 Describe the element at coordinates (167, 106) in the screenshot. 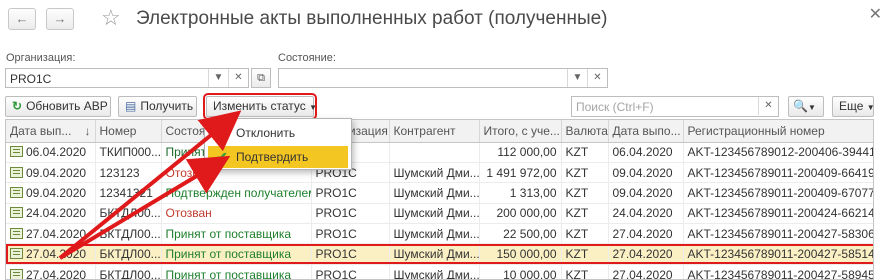

I see `receive-label: Получить` at that location.